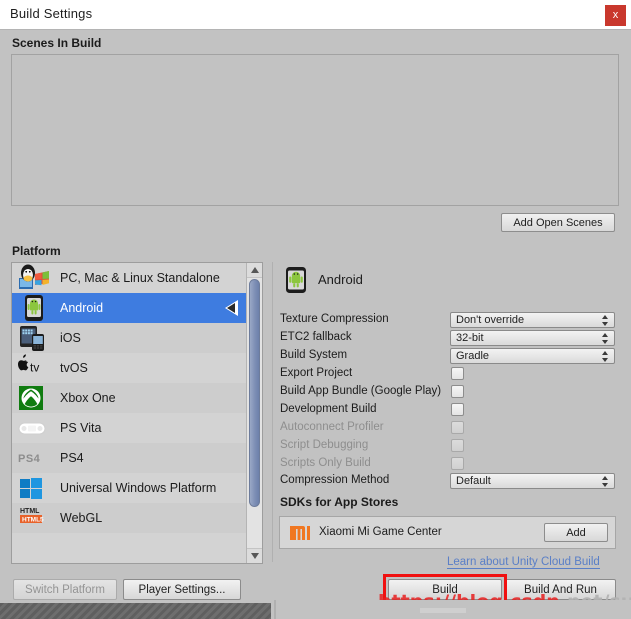 The width and height of the screenshot is (631, 619). I want to click on close-icon: x, so click(615, 15).